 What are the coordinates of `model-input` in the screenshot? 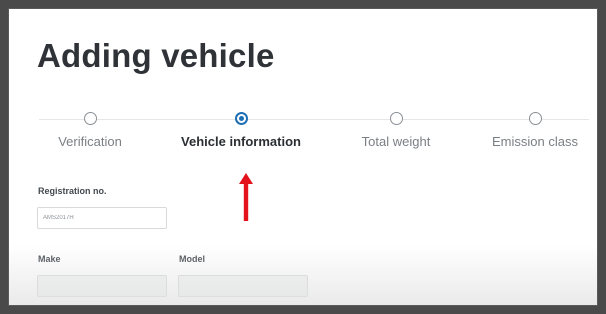 It's located at (243, 286).